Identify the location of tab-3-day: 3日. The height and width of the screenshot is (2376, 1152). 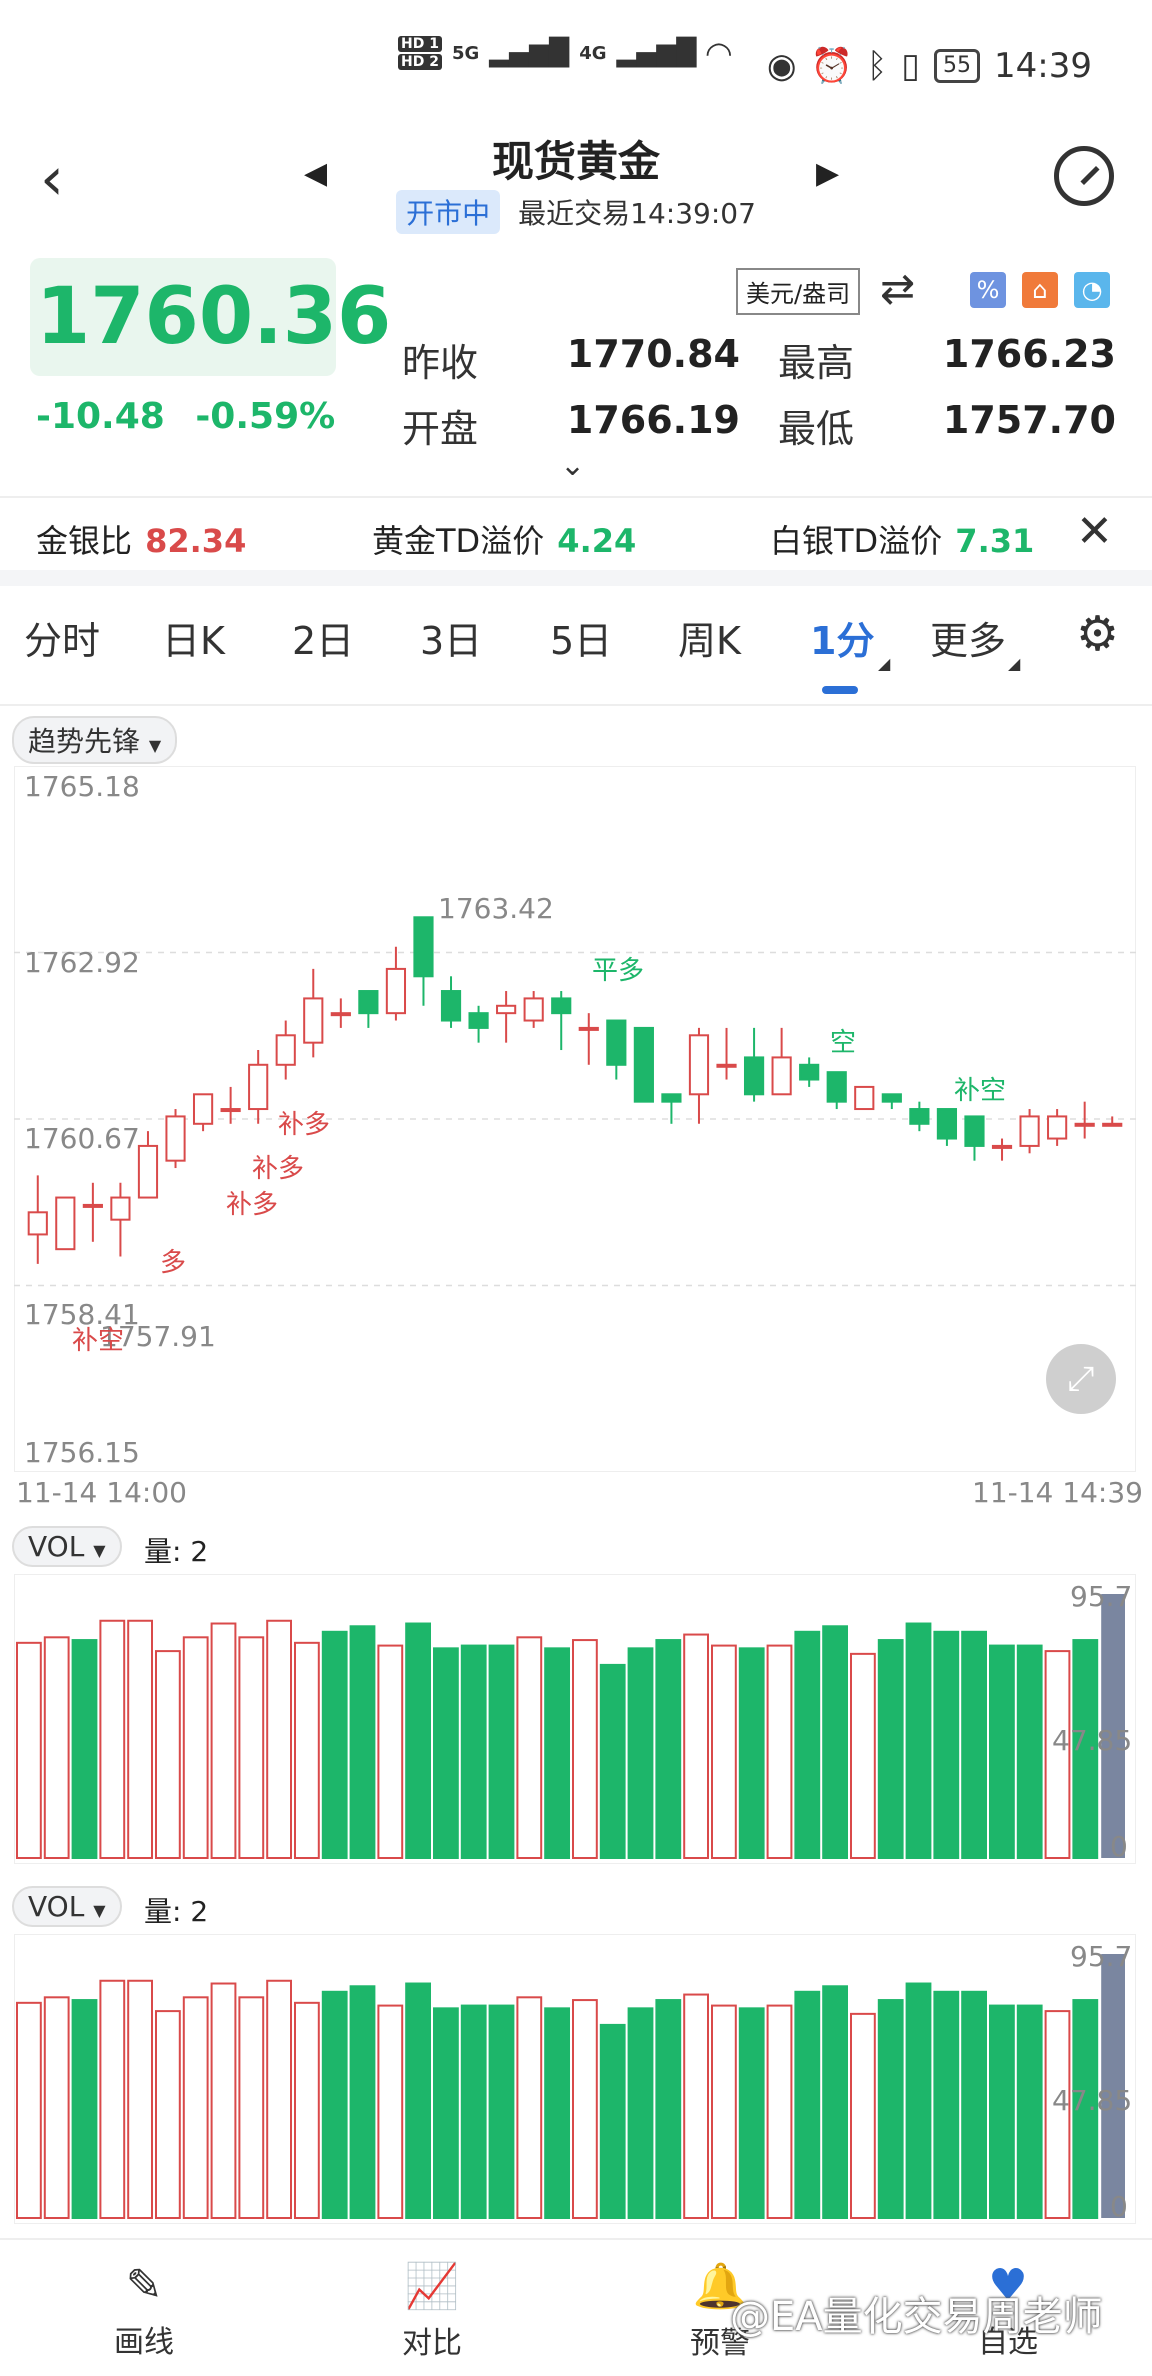
(451, 637).